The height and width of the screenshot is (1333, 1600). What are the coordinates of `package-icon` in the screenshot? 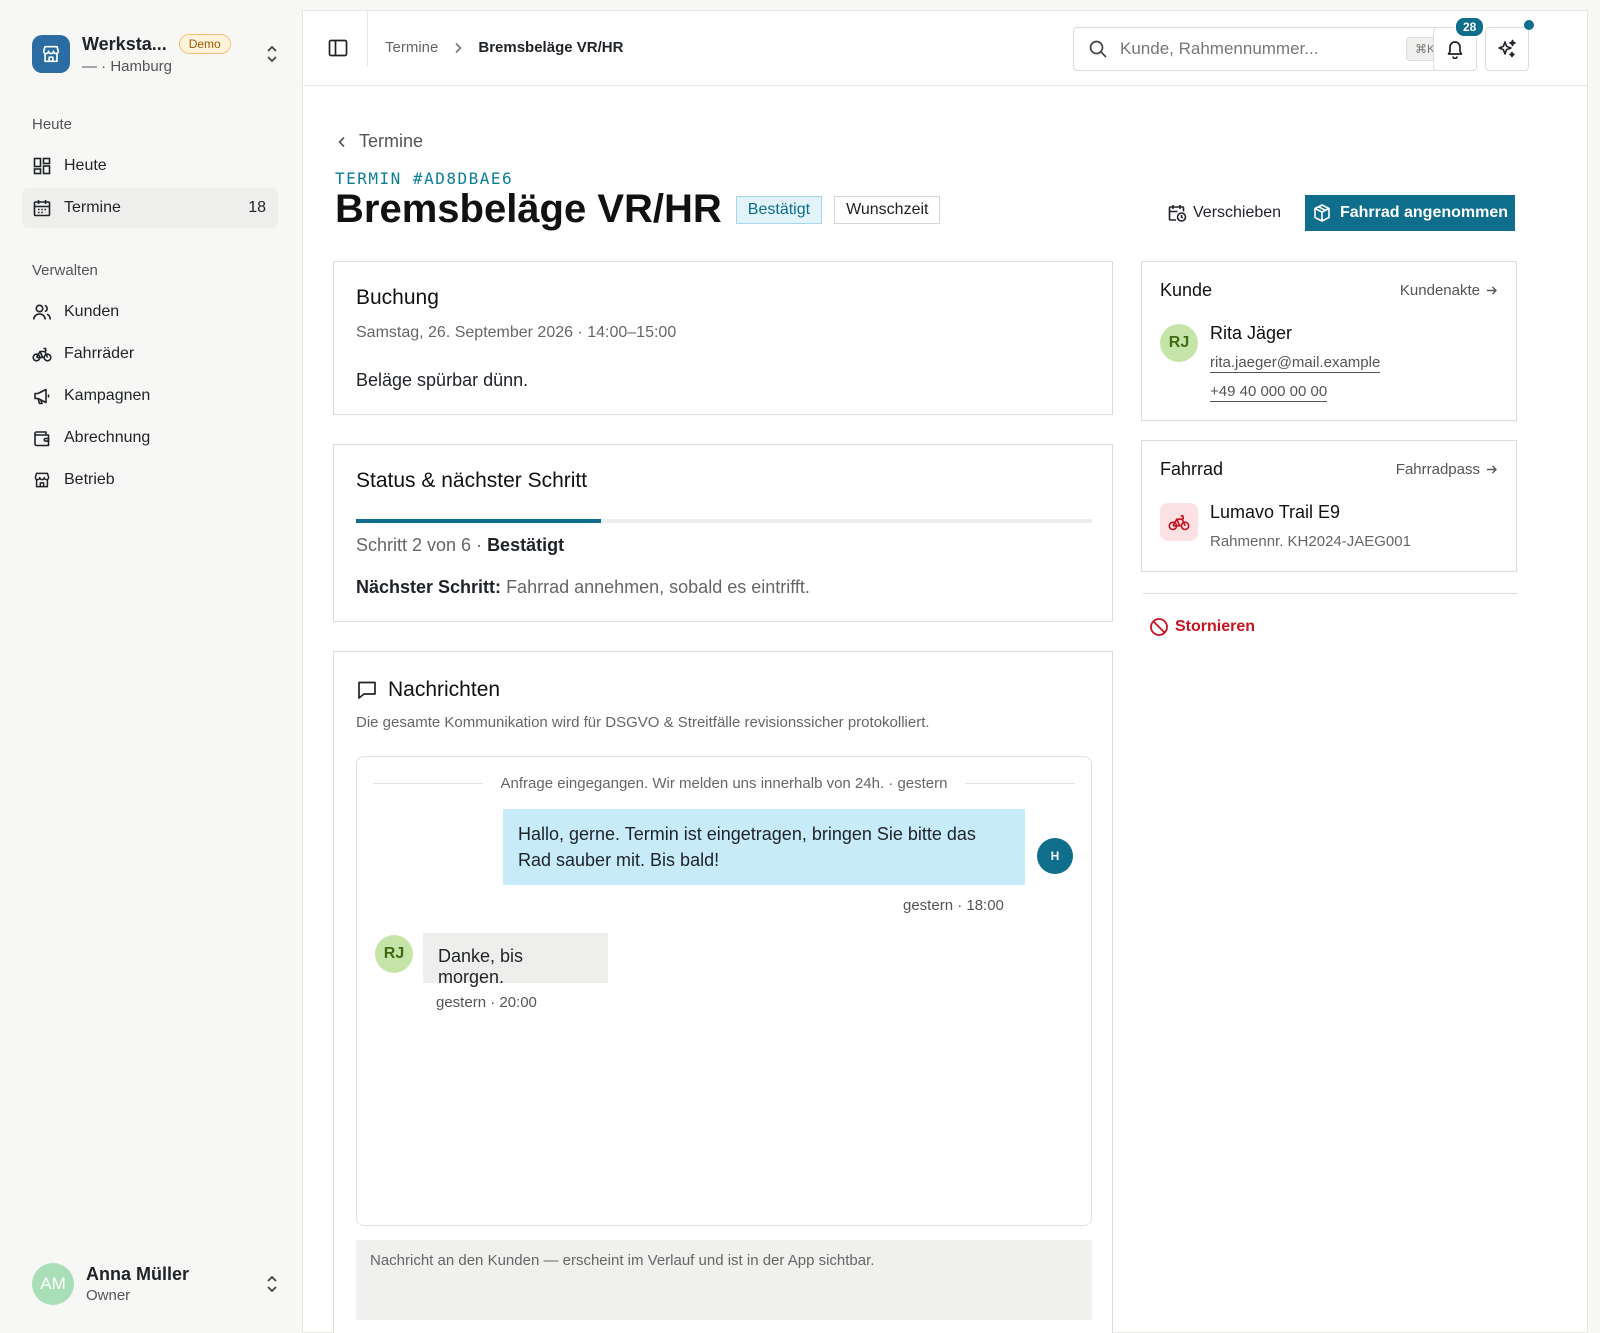 It's located at (1322, 213).